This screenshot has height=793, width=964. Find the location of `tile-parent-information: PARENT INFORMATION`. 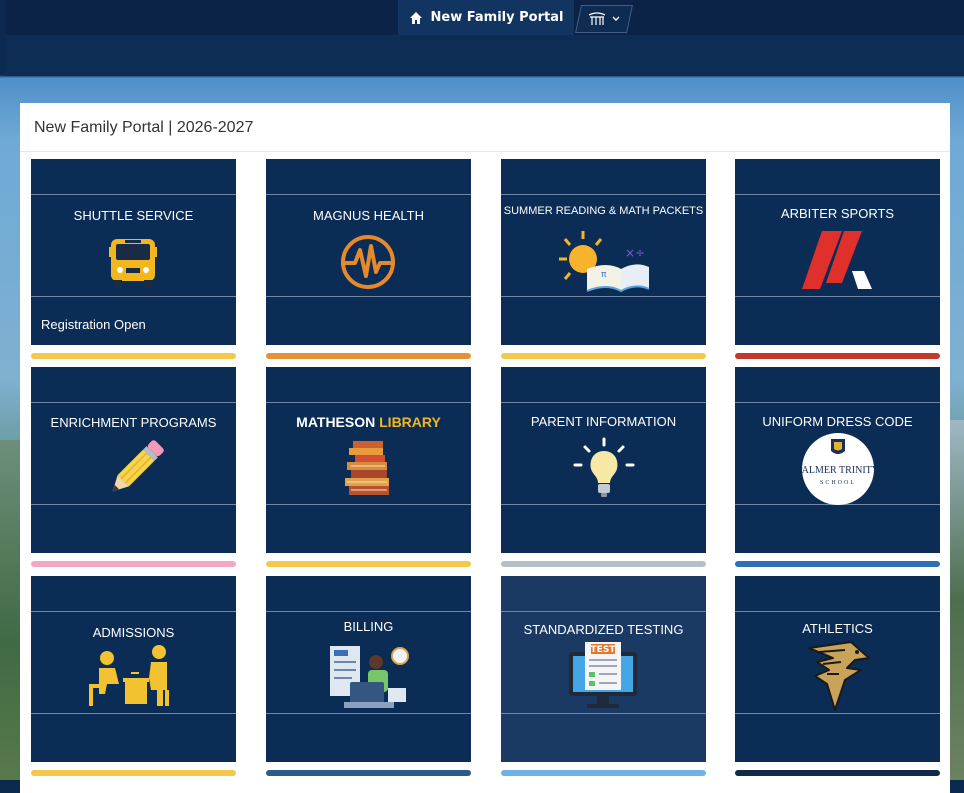

tile-parent-information: PARENT INFORMATION is located at coordinates (603, 460).